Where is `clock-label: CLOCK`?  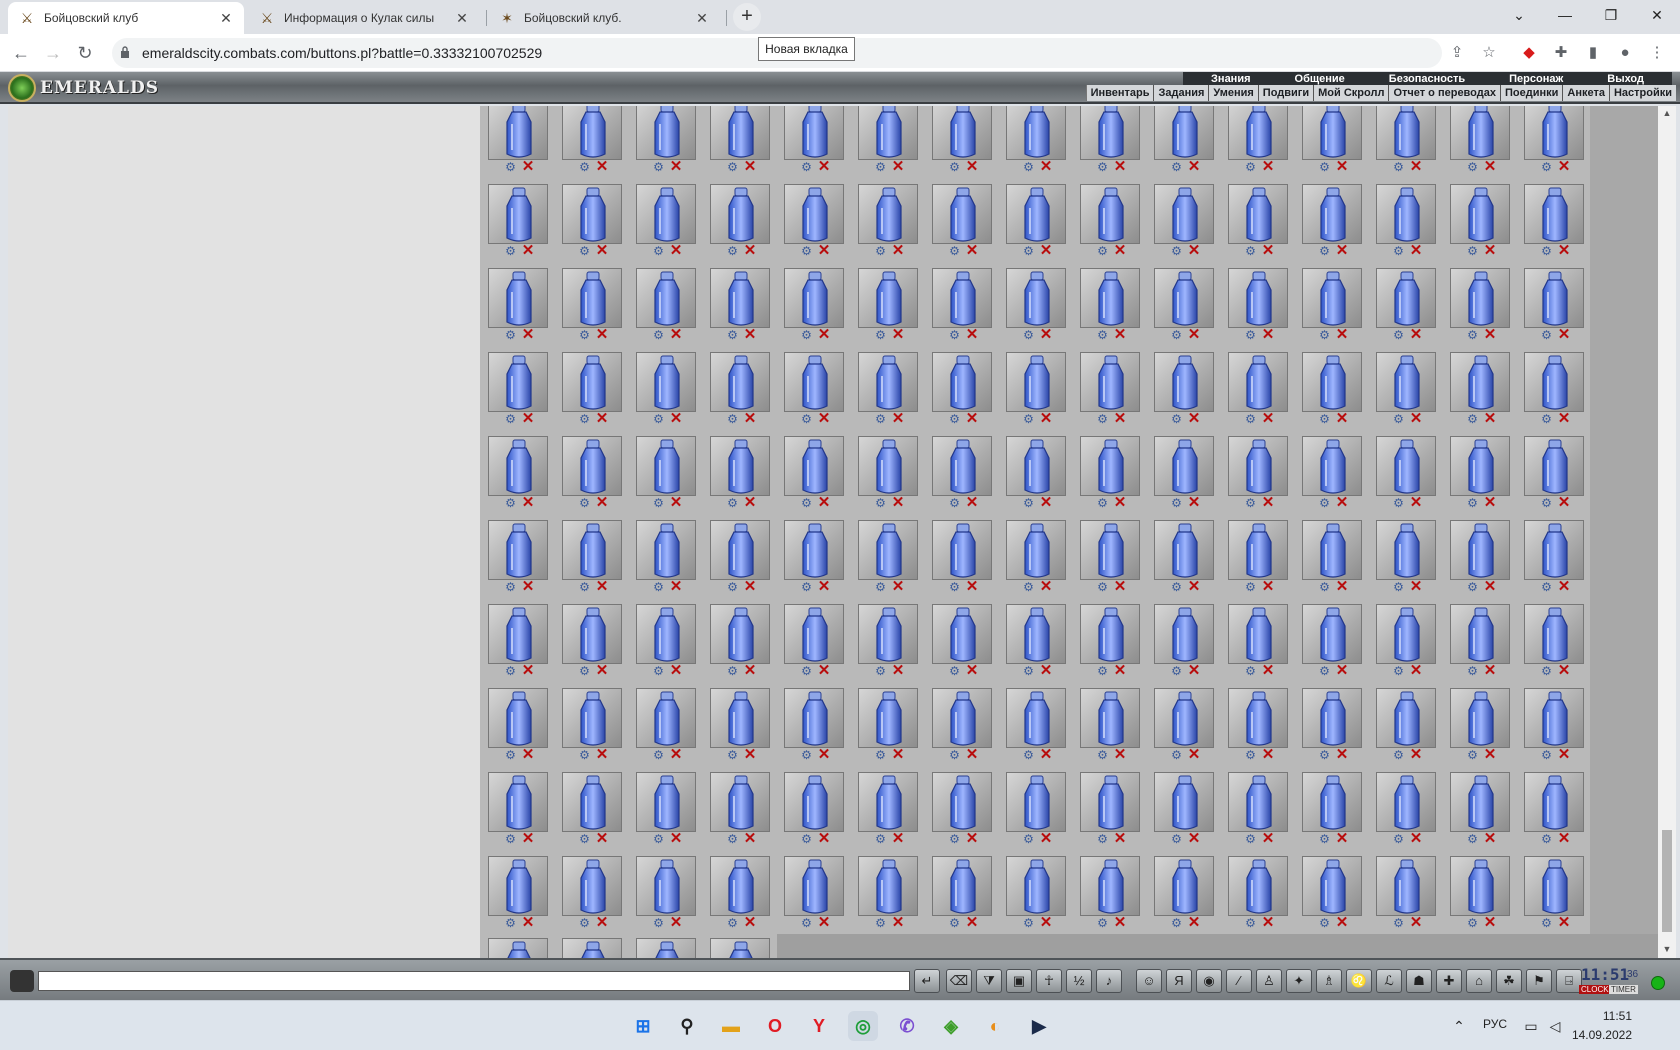 clock-label: CLOCK is located at coordinates (1595, 989).